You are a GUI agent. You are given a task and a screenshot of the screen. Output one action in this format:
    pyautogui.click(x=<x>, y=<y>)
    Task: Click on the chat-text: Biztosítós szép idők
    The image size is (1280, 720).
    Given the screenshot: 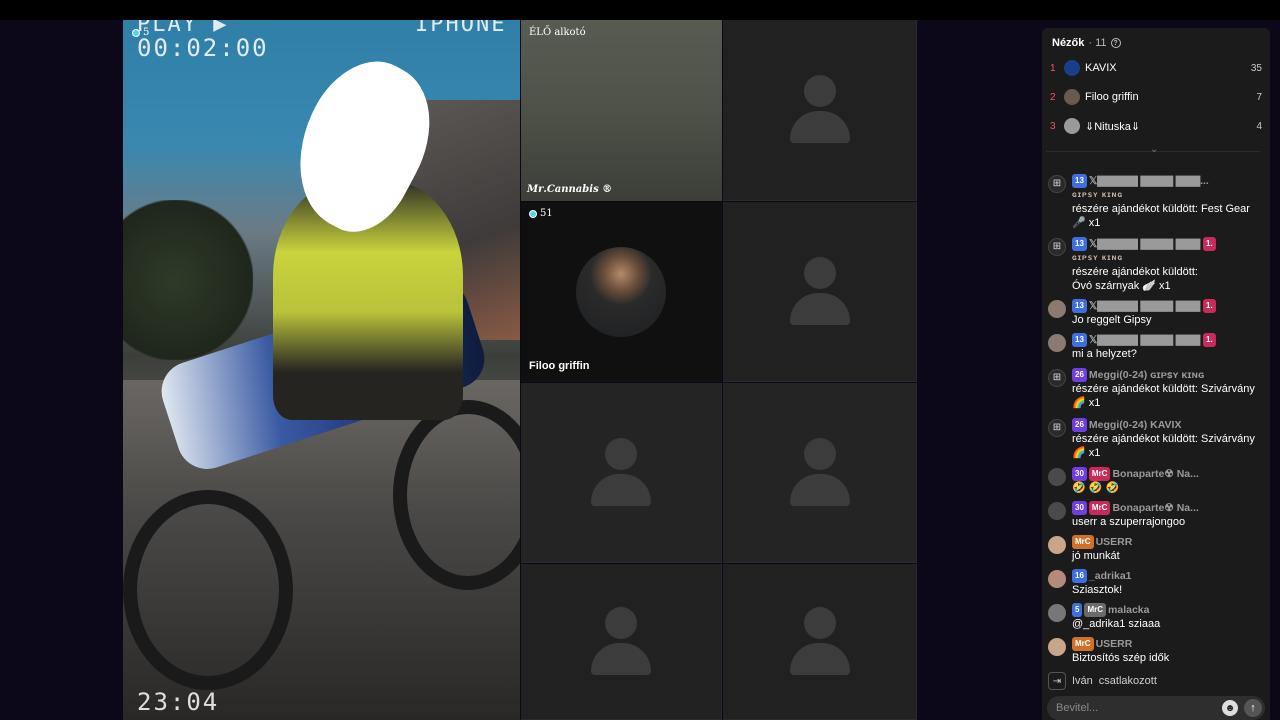 What is the action you would take?
    pyautogui.click(x=1121, y=658)
    